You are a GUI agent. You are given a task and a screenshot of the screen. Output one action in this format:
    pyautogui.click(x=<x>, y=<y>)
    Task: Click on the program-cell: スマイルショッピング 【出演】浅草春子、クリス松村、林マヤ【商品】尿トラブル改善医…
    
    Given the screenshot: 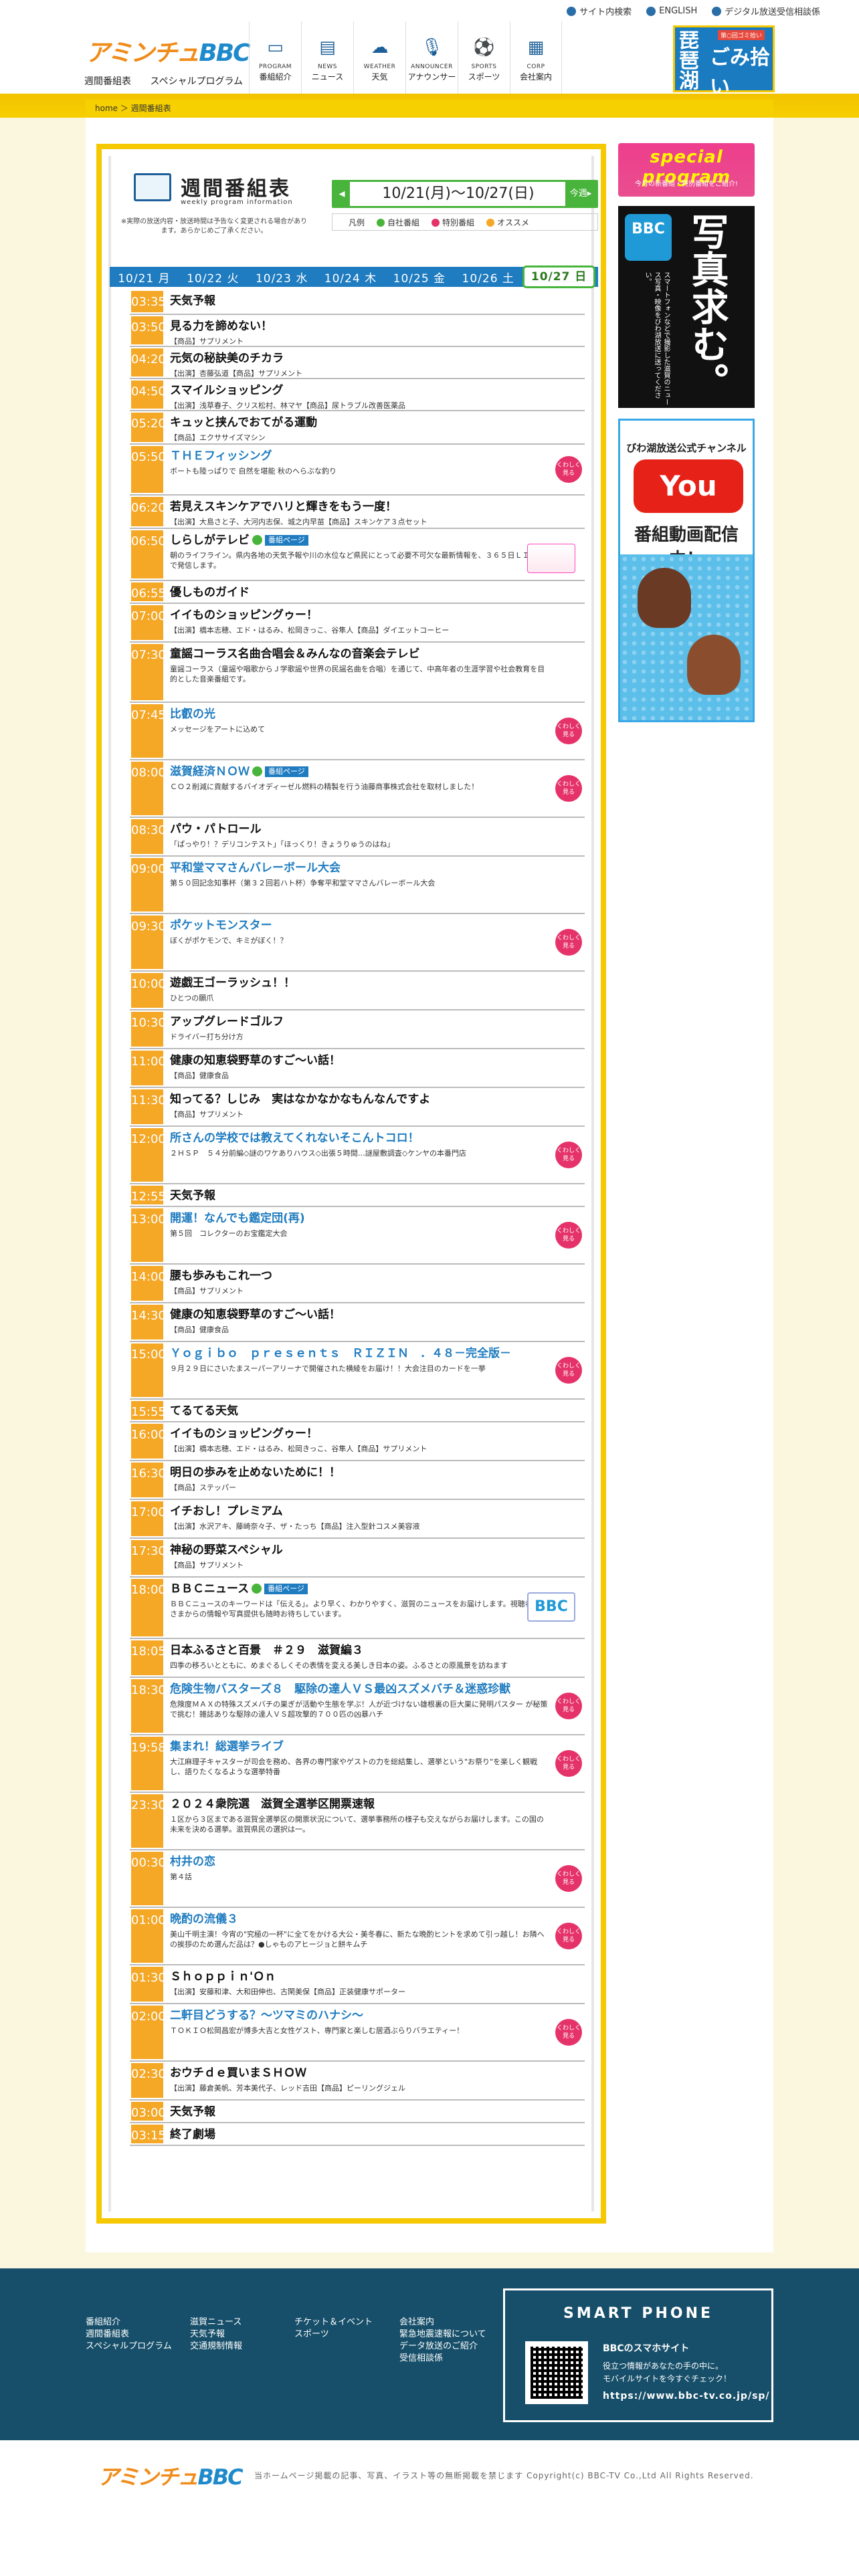 What is the action you would take?
    pyautogui.click(x=375, y=394)
    